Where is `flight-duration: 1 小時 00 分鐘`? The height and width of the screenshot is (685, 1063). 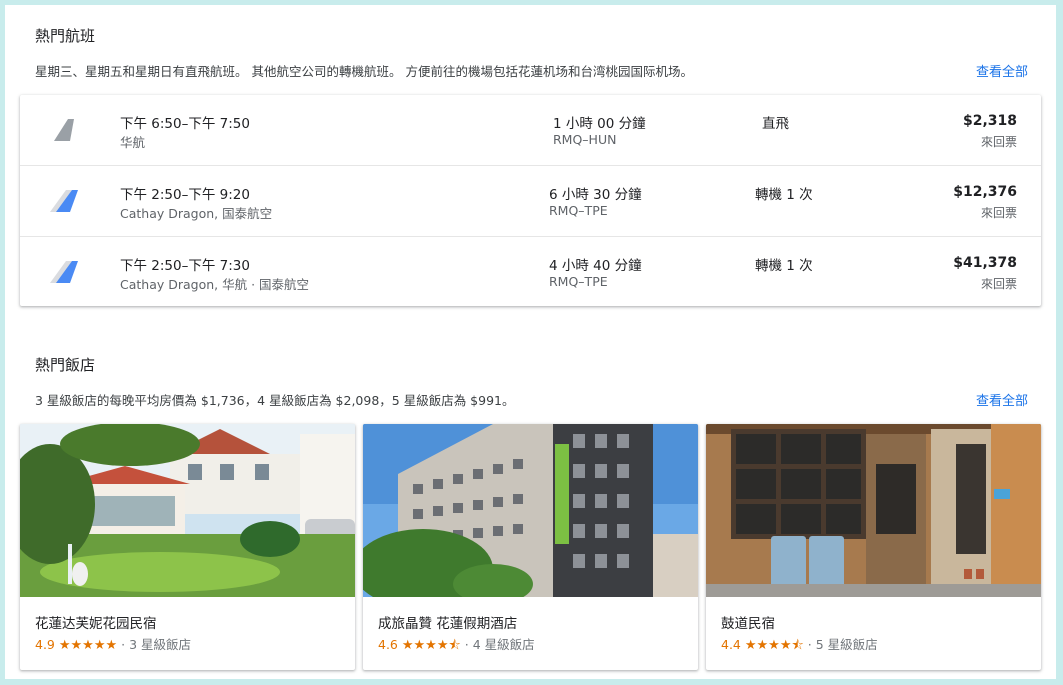 flight-duration: 1 小時 00 分鐘 is located at coordinates (599, 124).